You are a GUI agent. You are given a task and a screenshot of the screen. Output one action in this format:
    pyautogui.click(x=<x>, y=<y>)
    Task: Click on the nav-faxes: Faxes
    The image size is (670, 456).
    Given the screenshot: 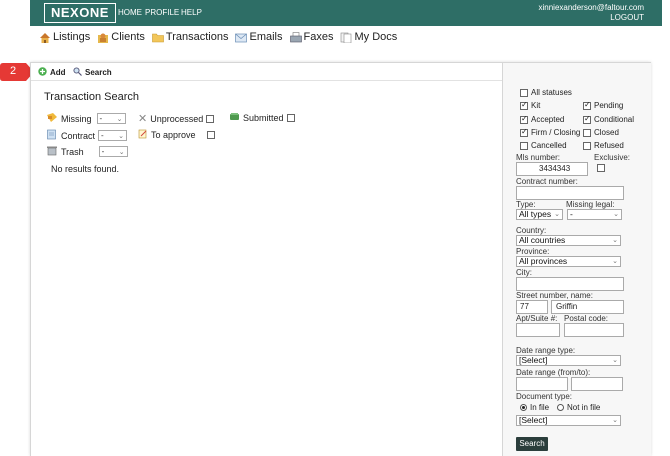 What is the action you would take?
    pyautogui.click(x=311, y=37)
    